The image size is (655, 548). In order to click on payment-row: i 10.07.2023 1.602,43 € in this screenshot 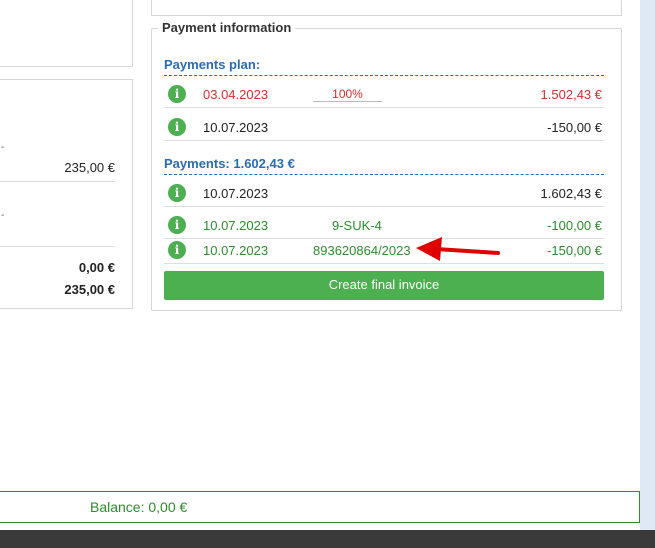, I will do `click(384, 192)`.